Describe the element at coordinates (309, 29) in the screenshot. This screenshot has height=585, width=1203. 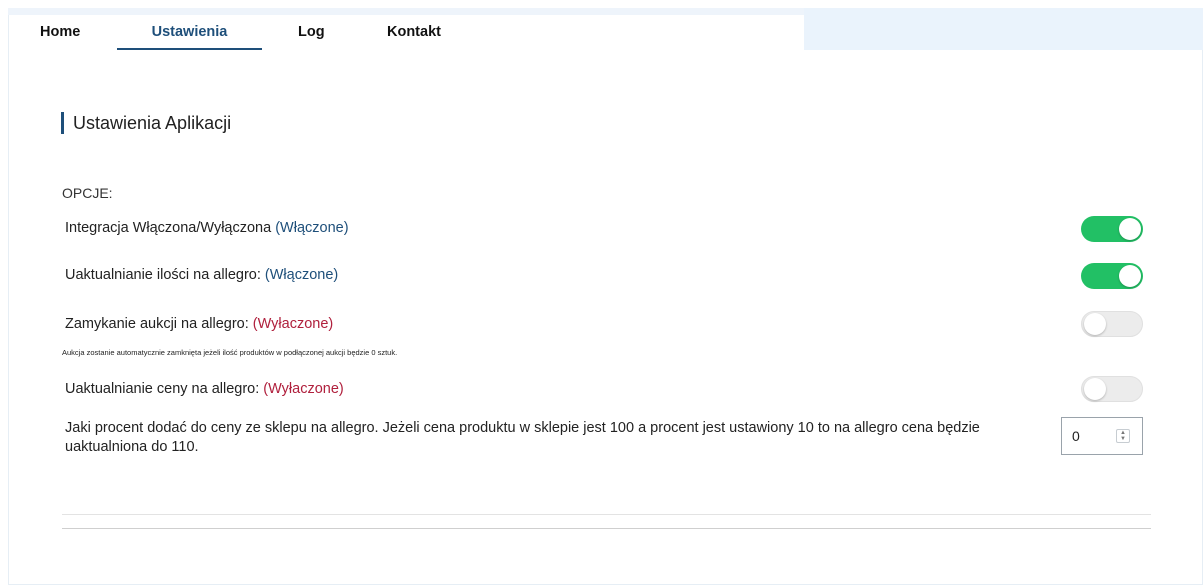
I see `tab-log: Log` at that location.